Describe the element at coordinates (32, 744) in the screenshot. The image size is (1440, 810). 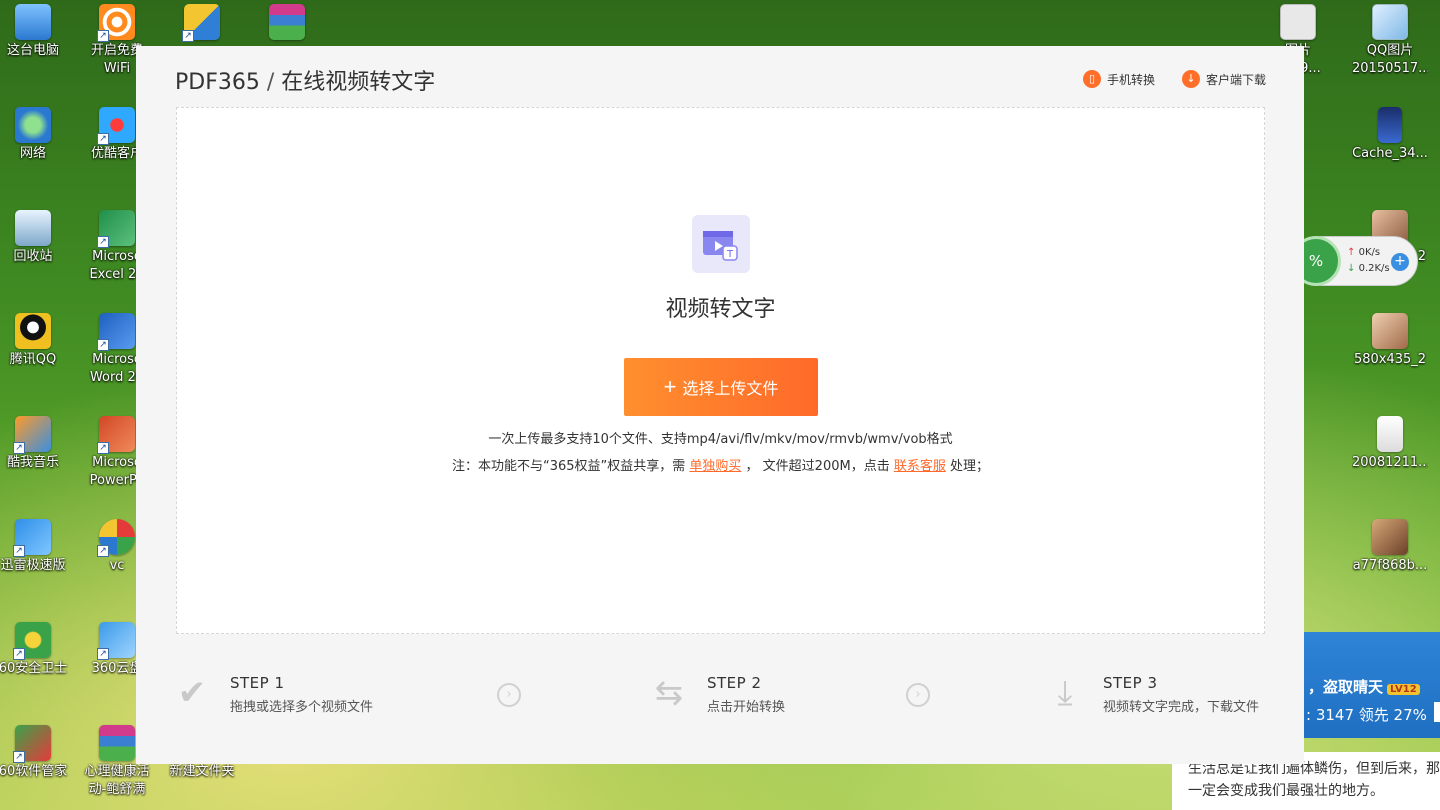
I see `360-manager-icon: ↗` at that location.